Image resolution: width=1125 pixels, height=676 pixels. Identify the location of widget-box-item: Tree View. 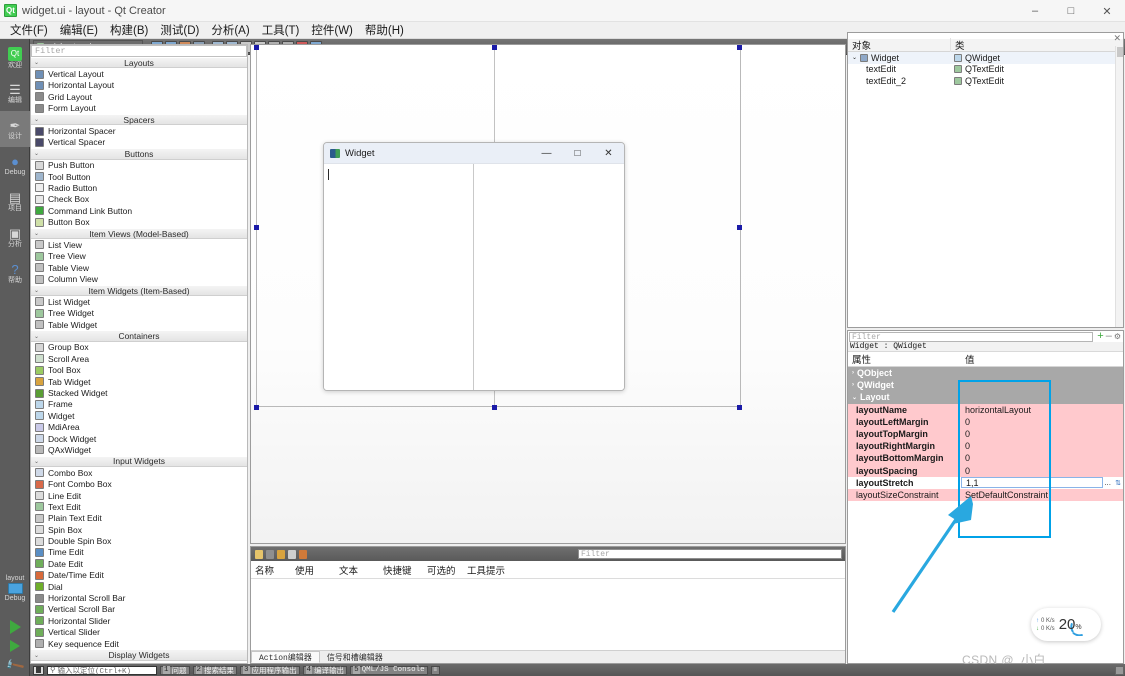
(139, 256).